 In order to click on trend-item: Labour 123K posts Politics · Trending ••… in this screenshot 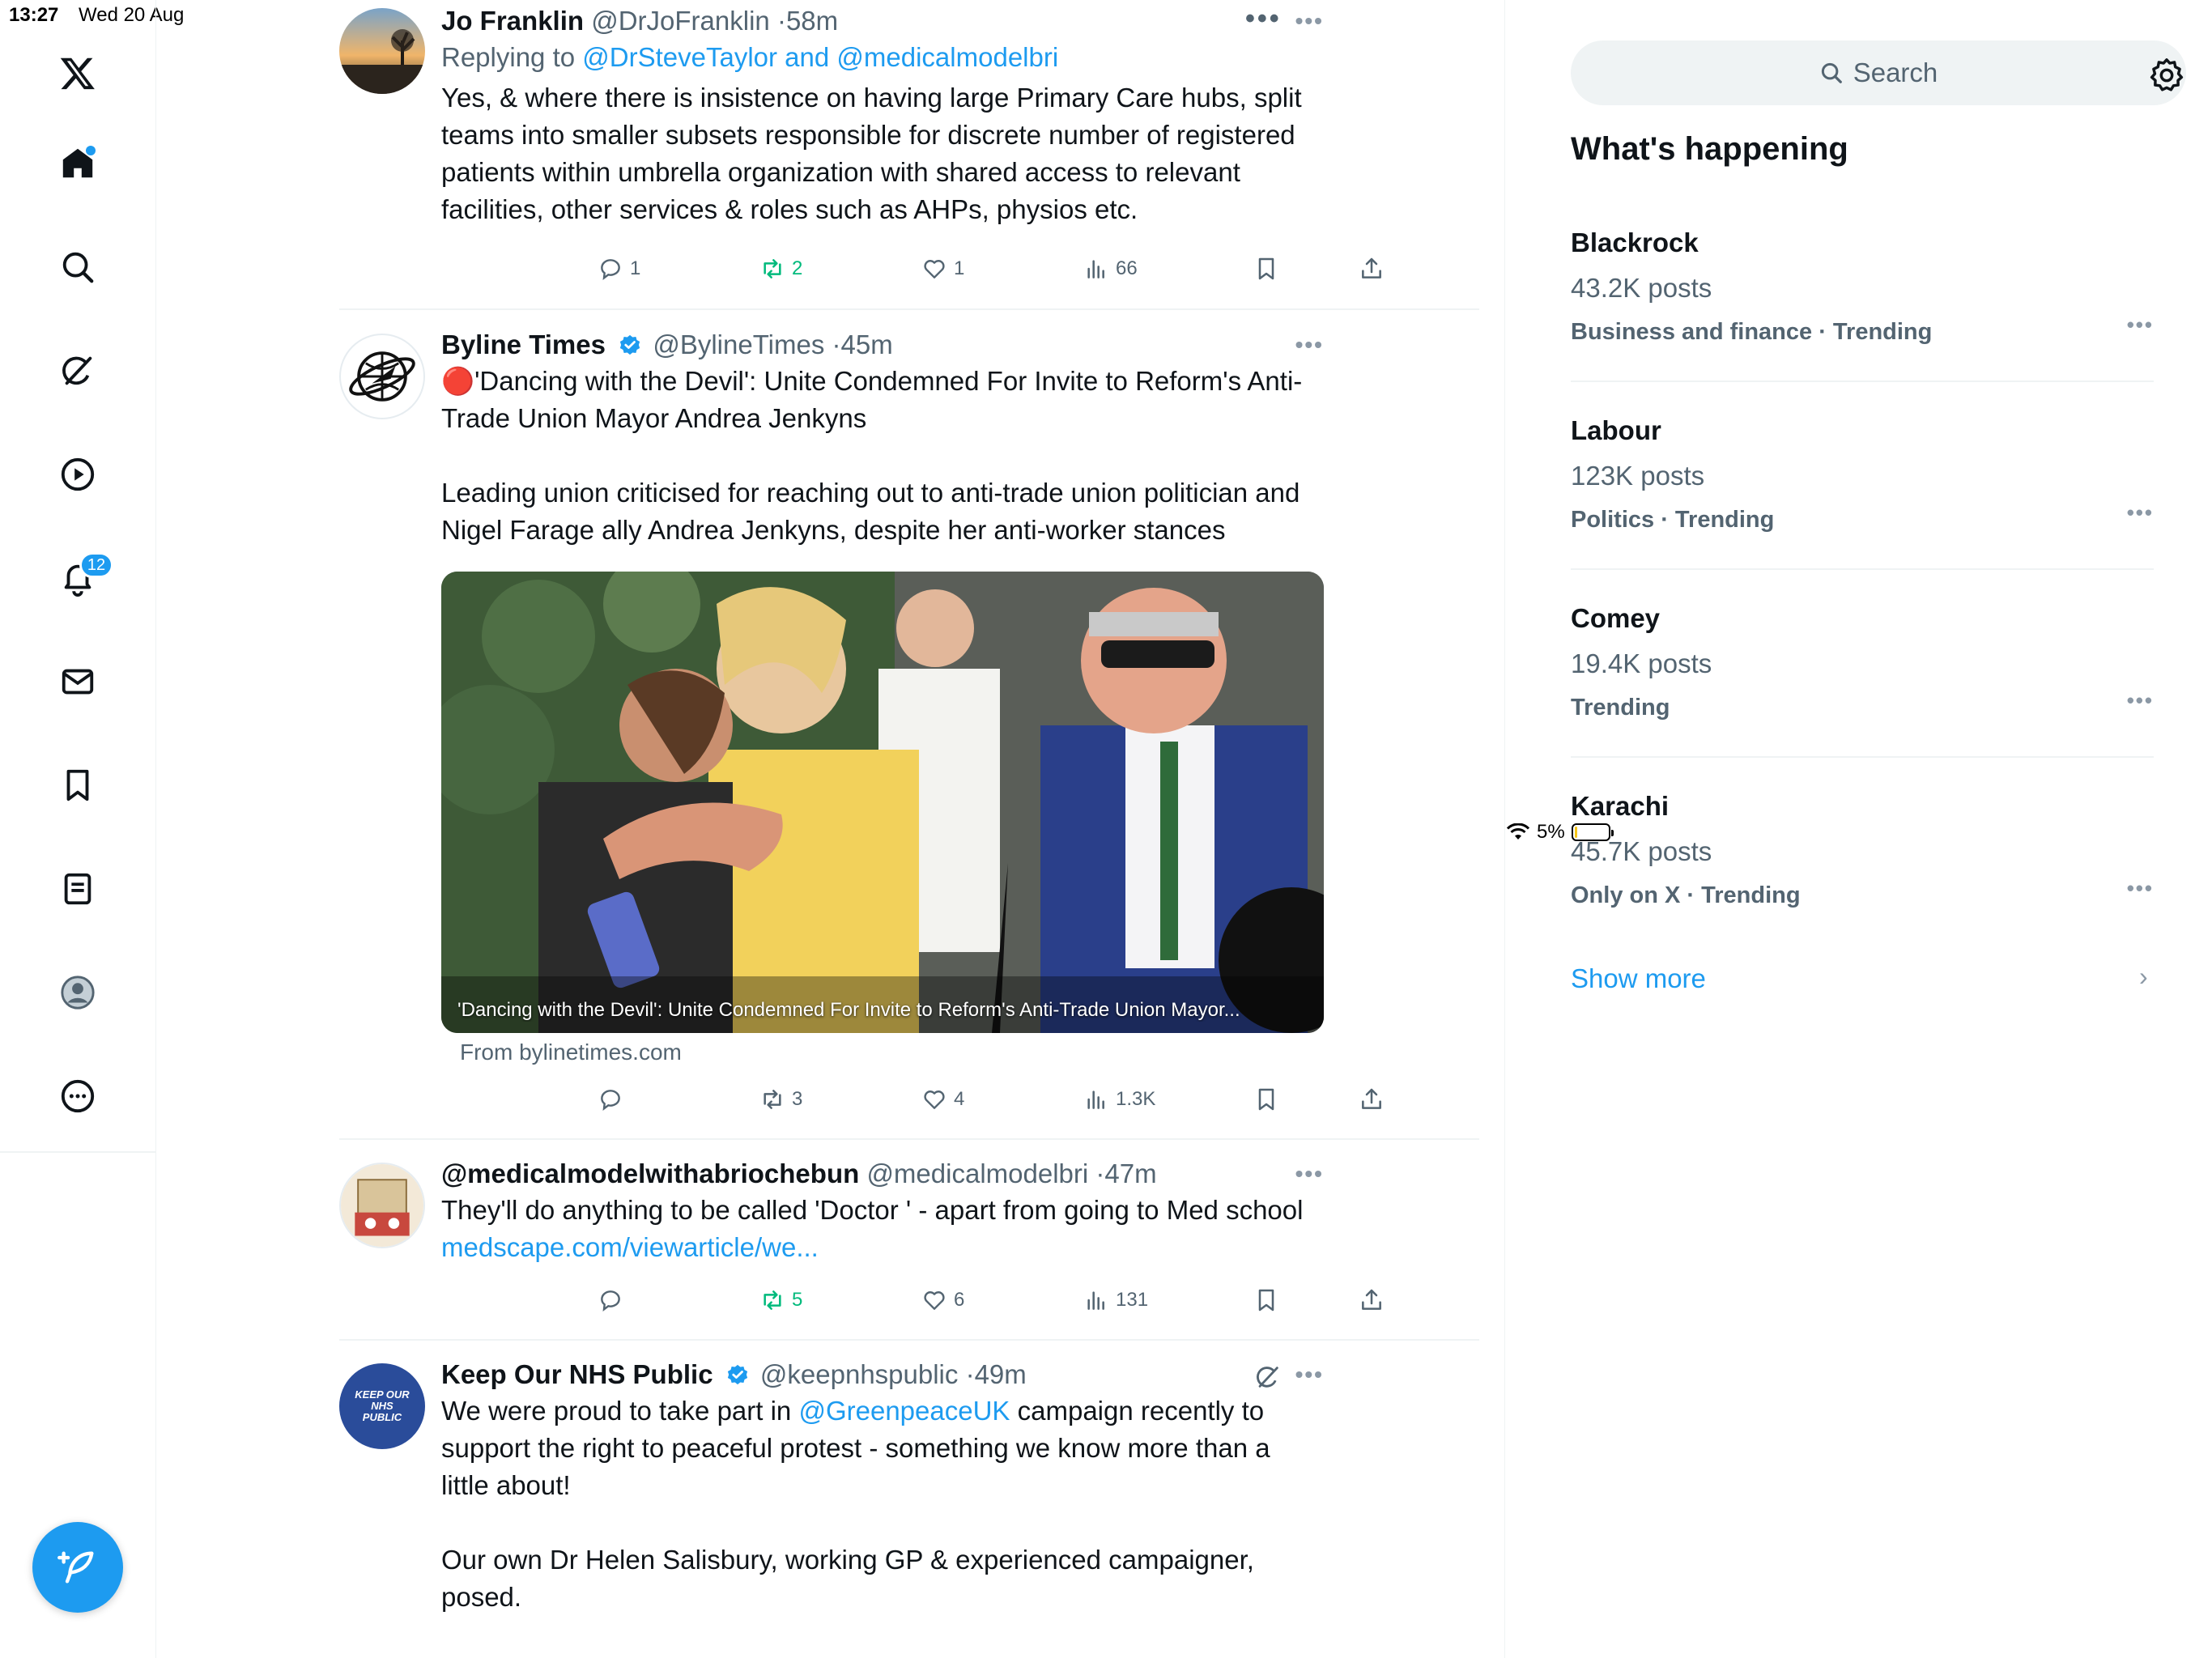, I will do `click(1863, 474)`.